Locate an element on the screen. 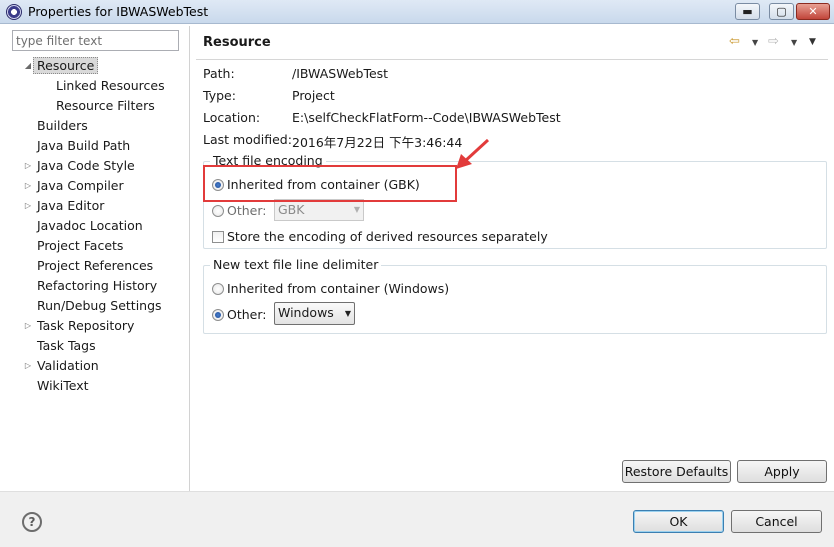  back-arrow-icon: ⇦ is located at coordinates (734, 41).